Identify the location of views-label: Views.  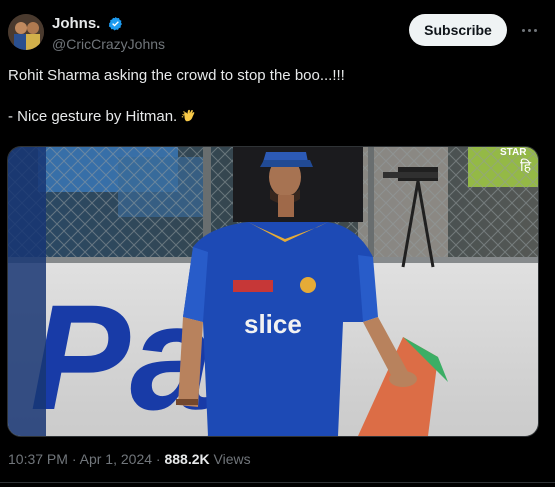
(232, 459).